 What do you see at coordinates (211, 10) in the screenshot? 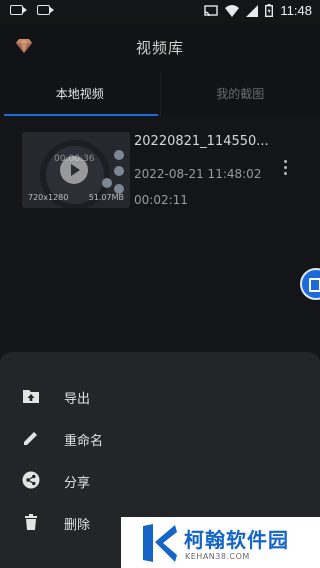
I see `cast-icon` at bounding box center [211, 10].